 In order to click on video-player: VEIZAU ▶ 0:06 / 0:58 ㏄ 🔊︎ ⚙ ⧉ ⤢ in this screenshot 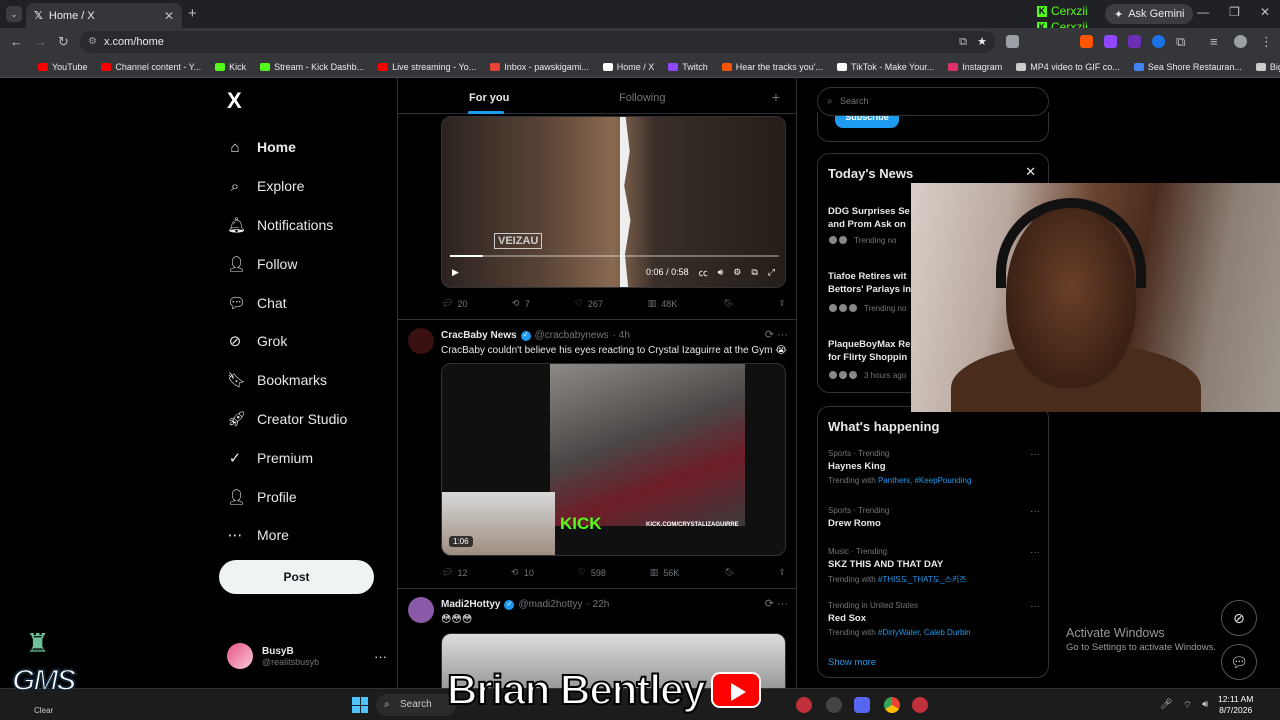, I will do `click(613, 202)`.